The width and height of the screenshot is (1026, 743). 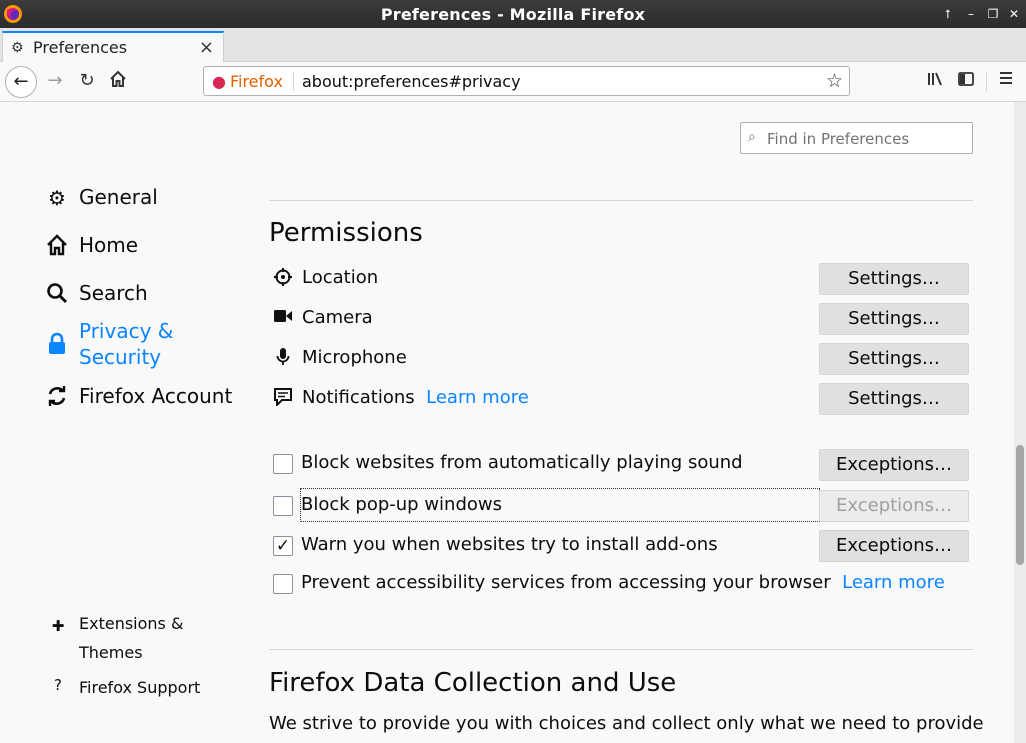 I want to click on home-button, so click(x=118, y=81).